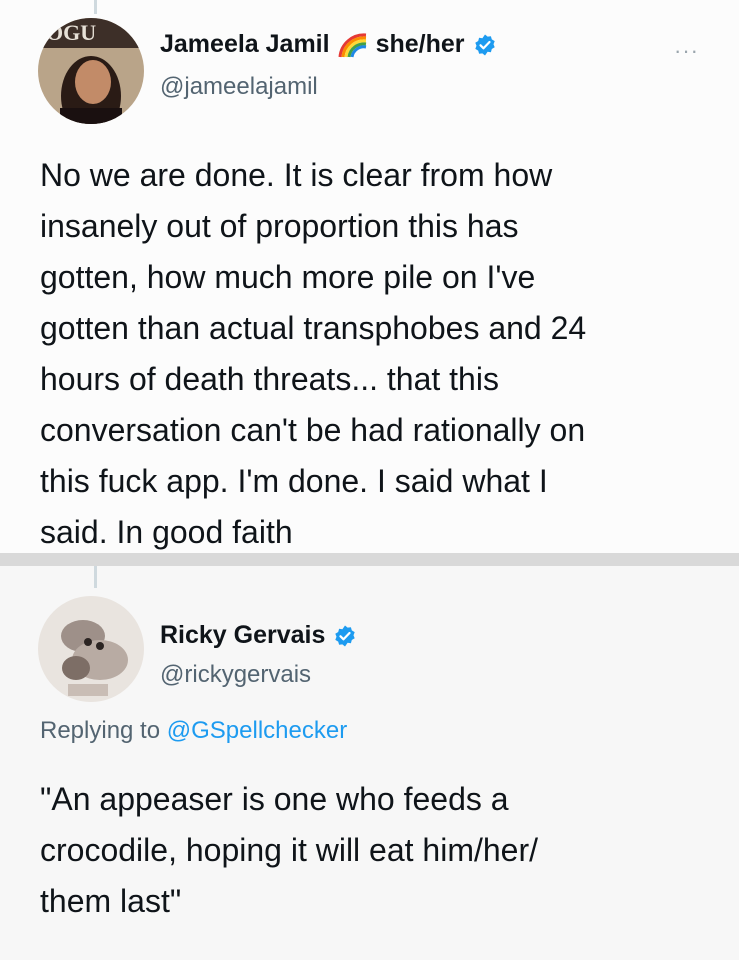 The image size is (739, 960). I want to click on handle: @rickygervais, so click(235, 675).